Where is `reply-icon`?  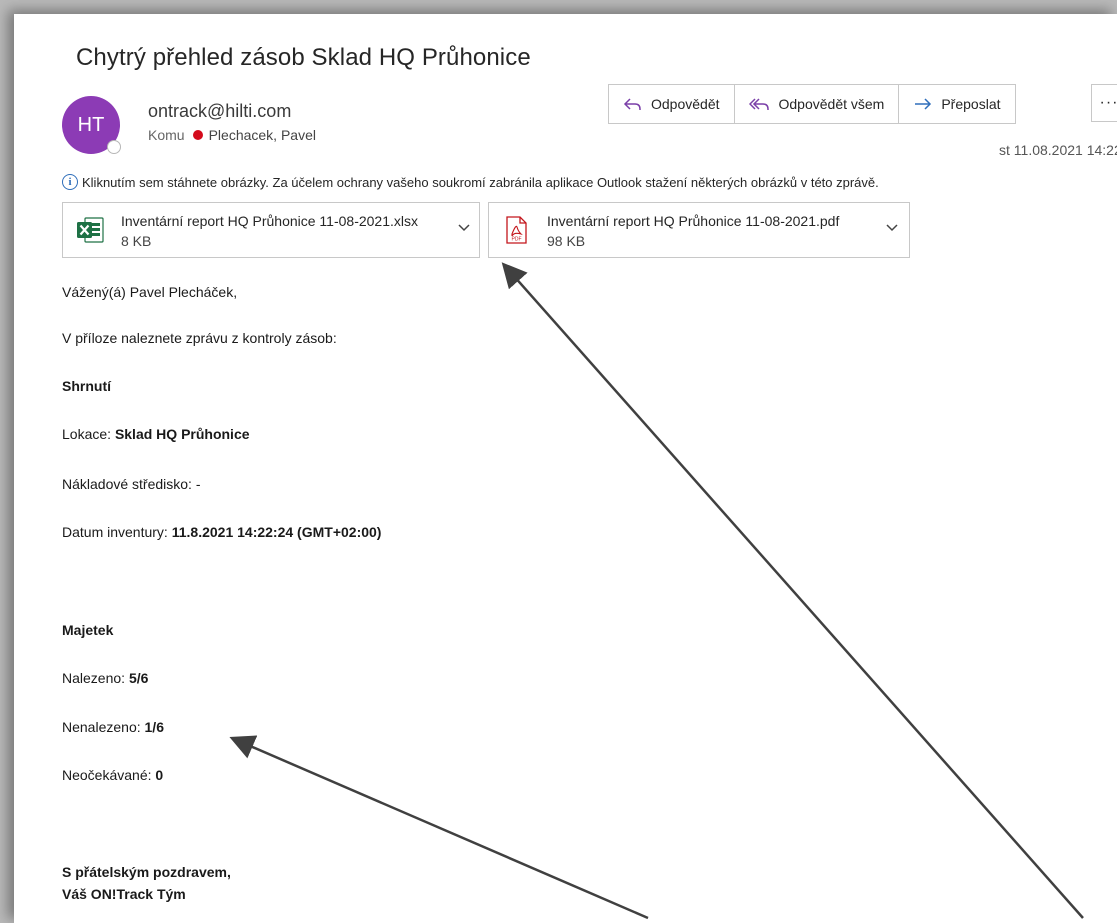
reply-icon is located at coordinates (632, 104).